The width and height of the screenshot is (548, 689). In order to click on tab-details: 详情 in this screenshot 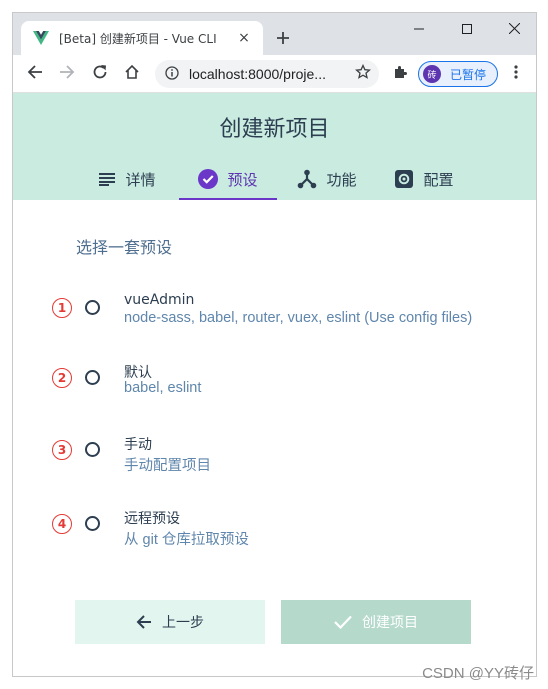, I will do `click(127, 179)`.